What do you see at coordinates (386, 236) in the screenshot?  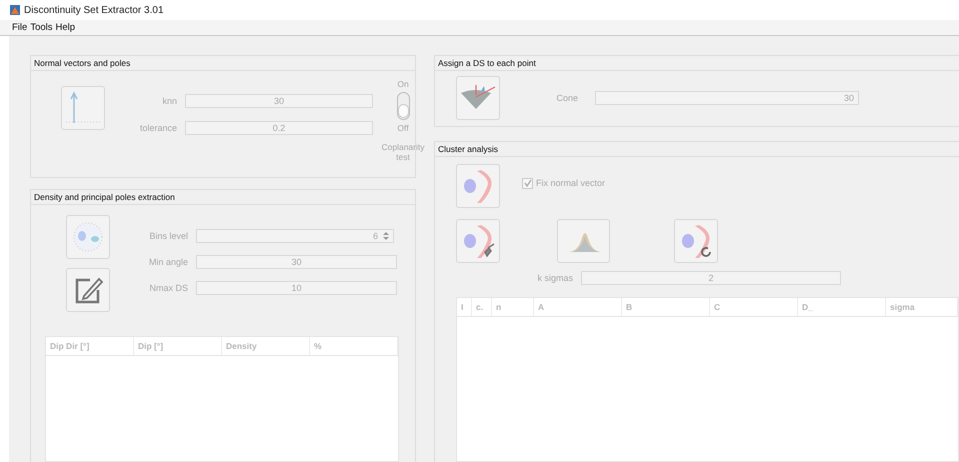 I see `spinner-arrows-icon` at bounding box center [386, 236].